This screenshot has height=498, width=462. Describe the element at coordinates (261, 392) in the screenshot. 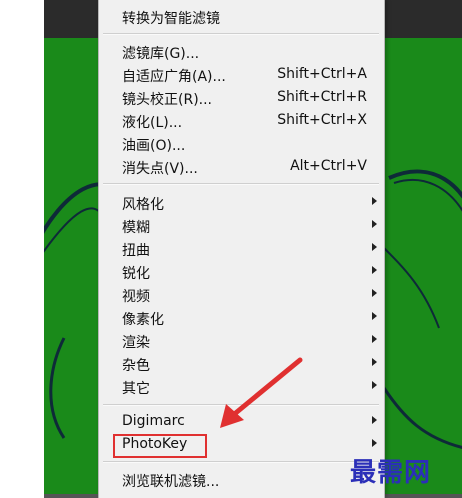

I see `annotation-arrow-icon` at that location.